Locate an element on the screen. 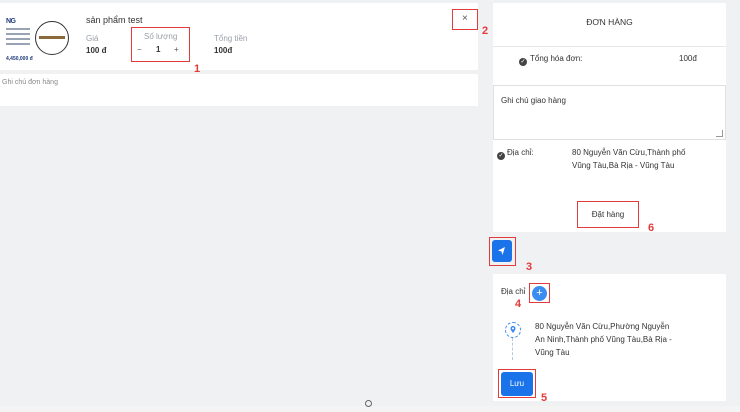 This screenshot has height=412, width=740. shipping-note-textarea: Ghi chú giao hàng is located at coordinates (609, 112).